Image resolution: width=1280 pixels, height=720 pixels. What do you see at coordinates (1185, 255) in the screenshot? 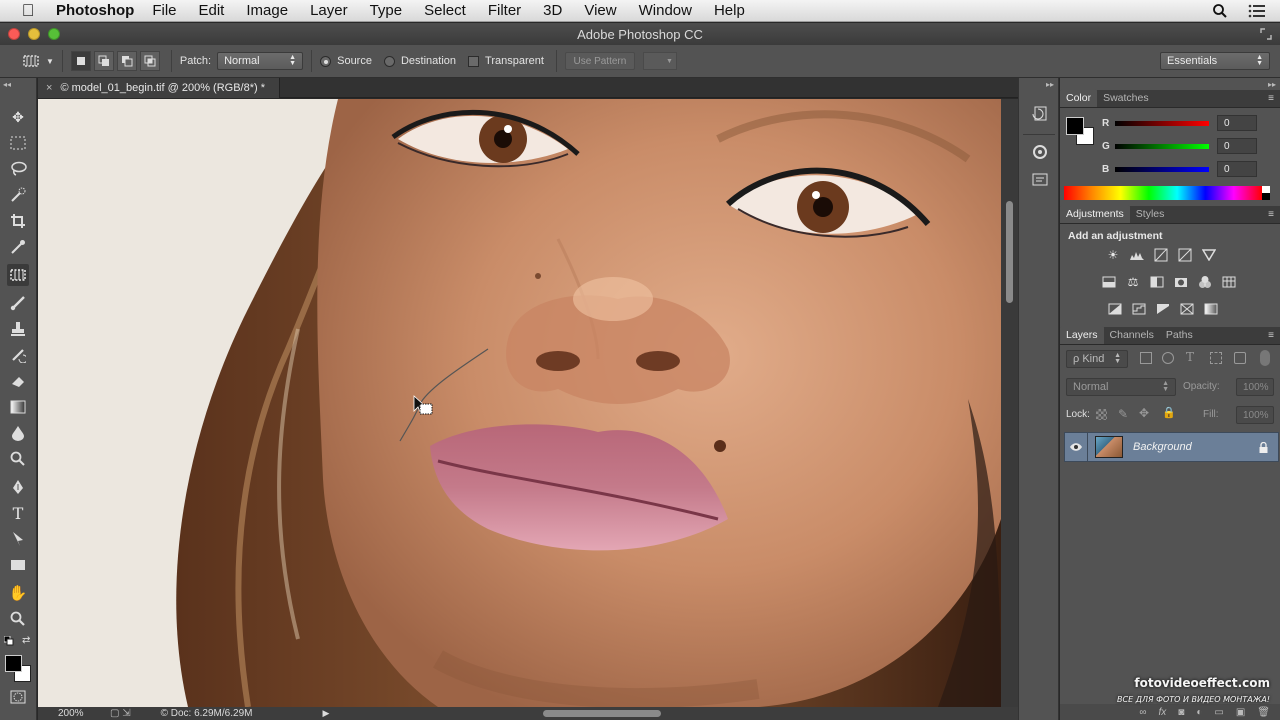
I see `exposure-icon` at bounding box center [1185, 255].